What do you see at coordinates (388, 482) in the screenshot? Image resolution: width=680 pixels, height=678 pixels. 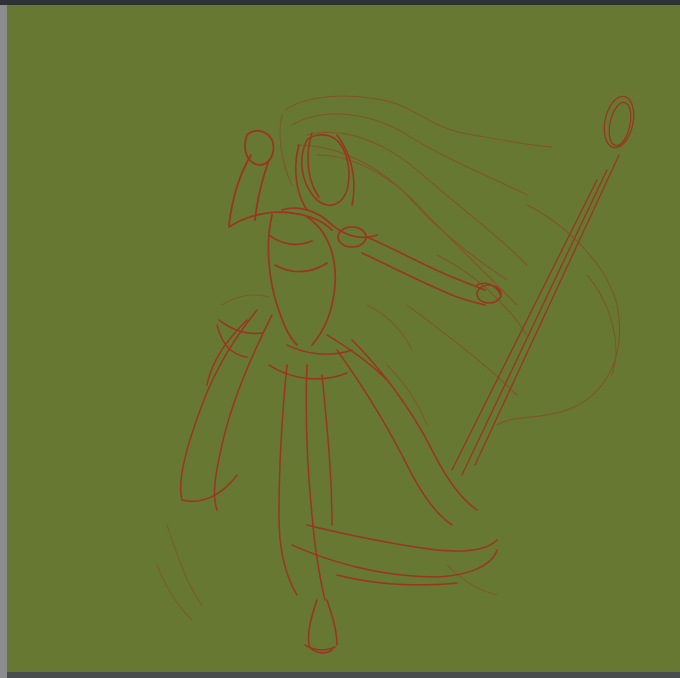 I see `legs-sketch` at bounding box center [388, 482].